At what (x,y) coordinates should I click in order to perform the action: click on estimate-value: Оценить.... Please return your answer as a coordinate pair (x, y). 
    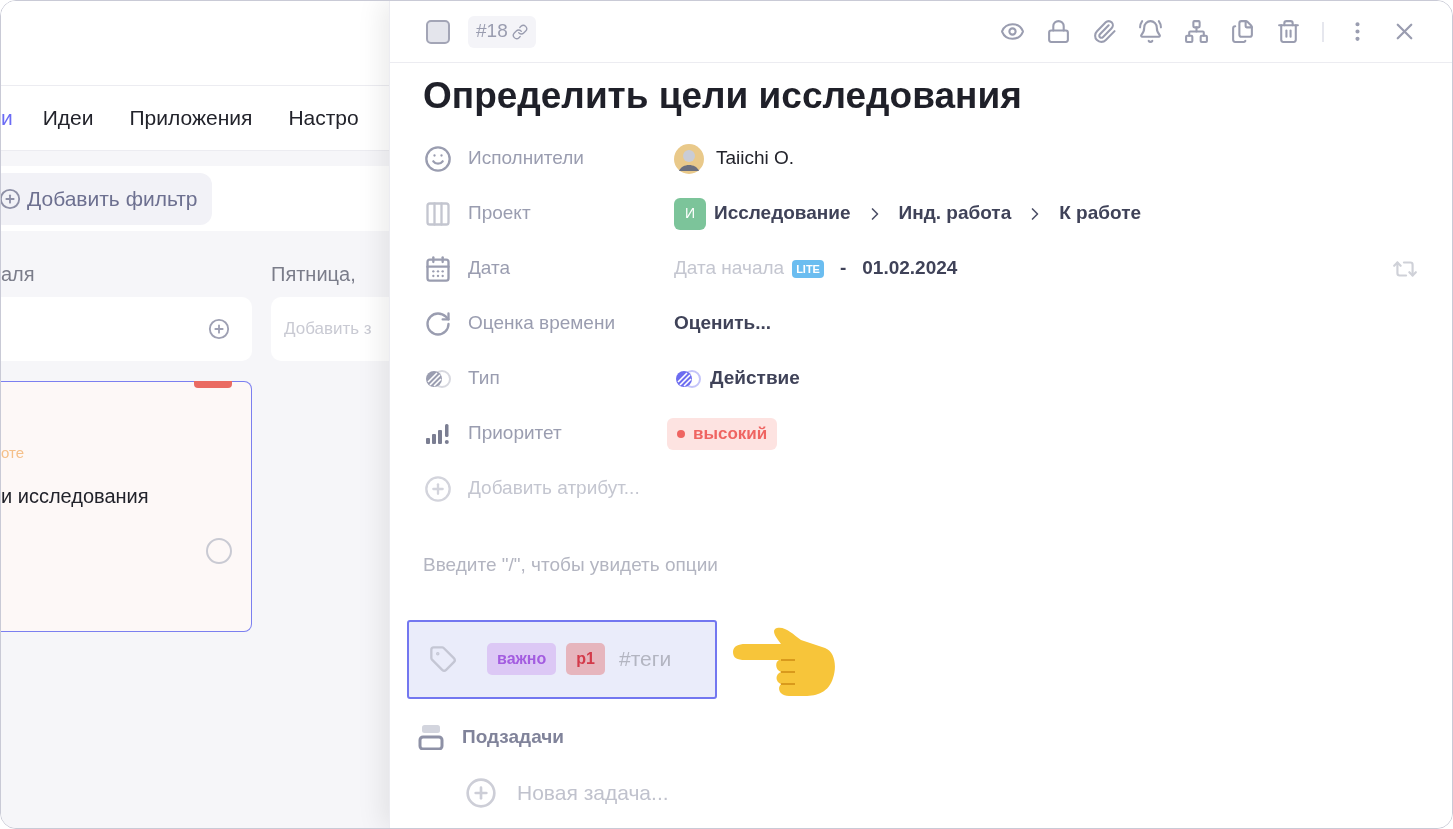
    Looking at the image, I should click on (722, 323).